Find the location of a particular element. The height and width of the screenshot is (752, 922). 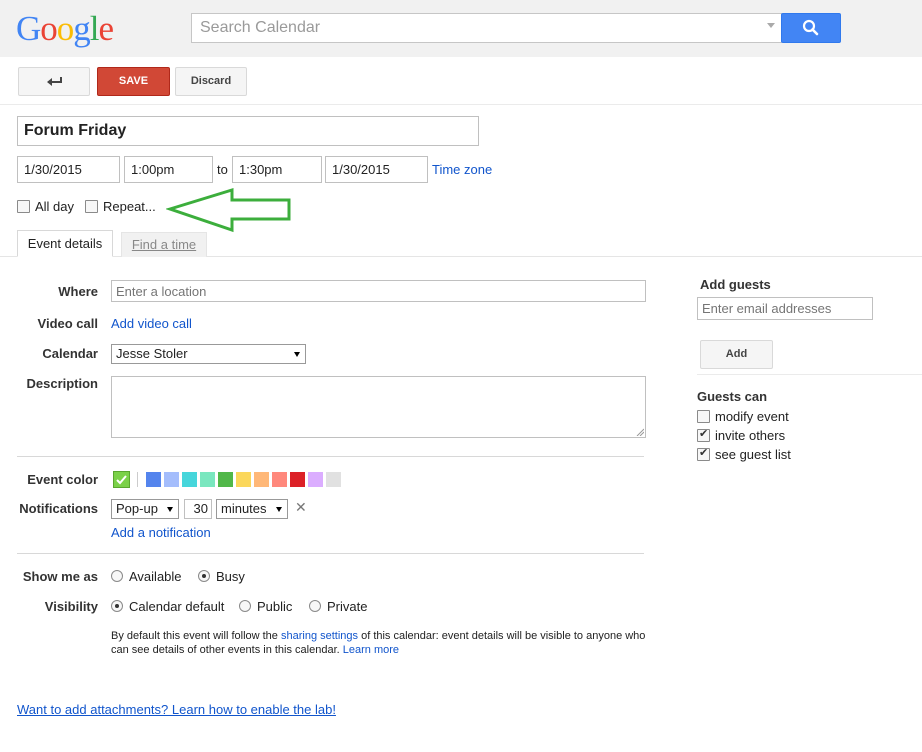

annotation-arrow-icon is located at coordinates (228, 210).